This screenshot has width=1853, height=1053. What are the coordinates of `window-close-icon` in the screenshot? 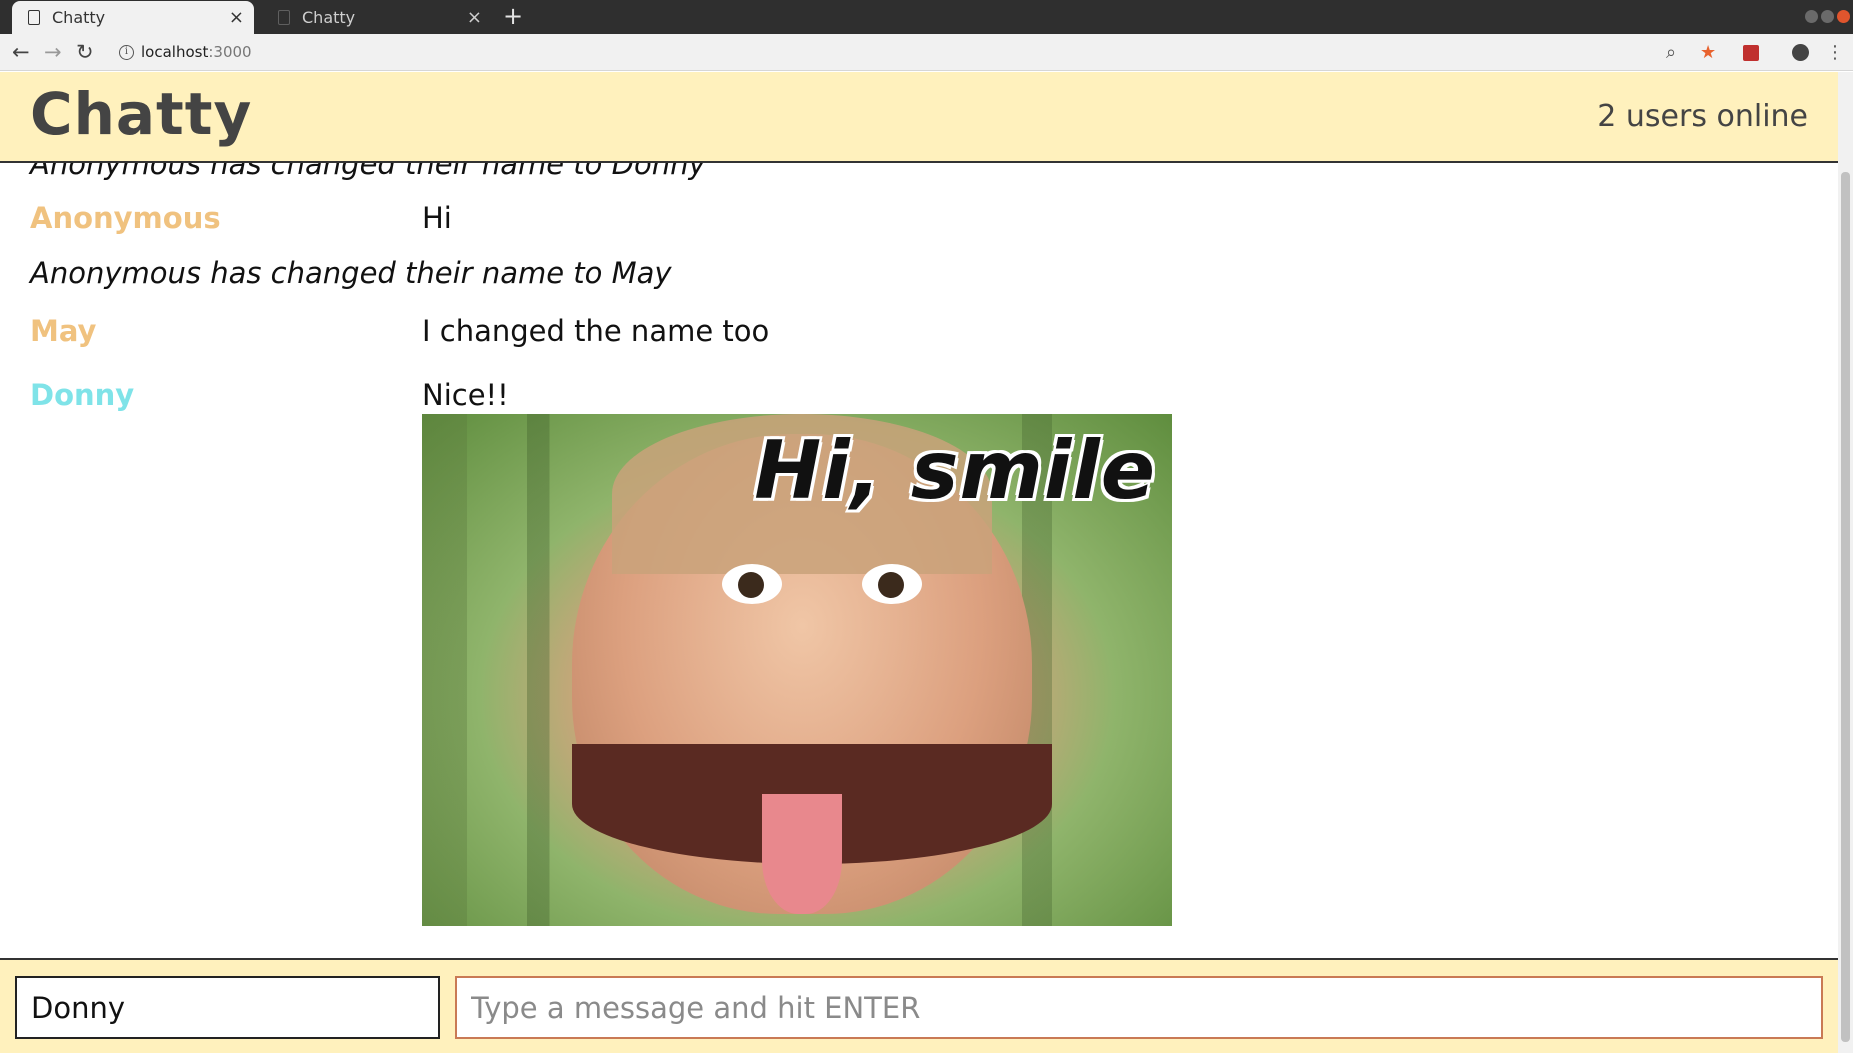 It's located at (1843, 16).